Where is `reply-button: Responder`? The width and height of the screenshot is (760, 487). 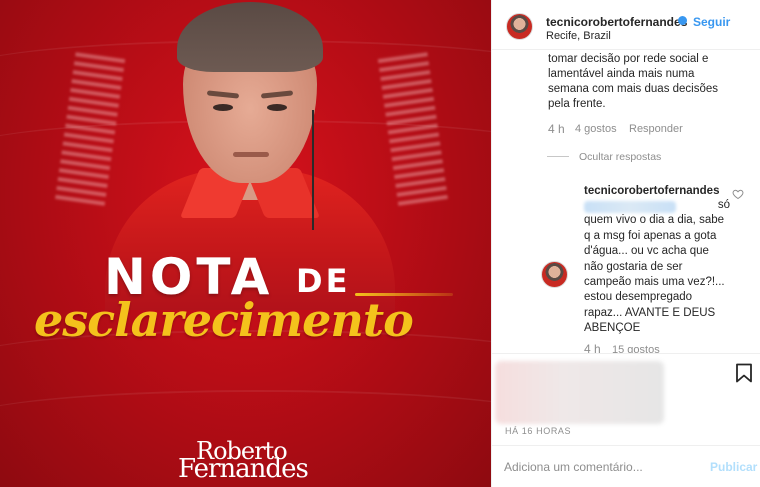 reply-button: Responder is located at coordinates (656, 129).